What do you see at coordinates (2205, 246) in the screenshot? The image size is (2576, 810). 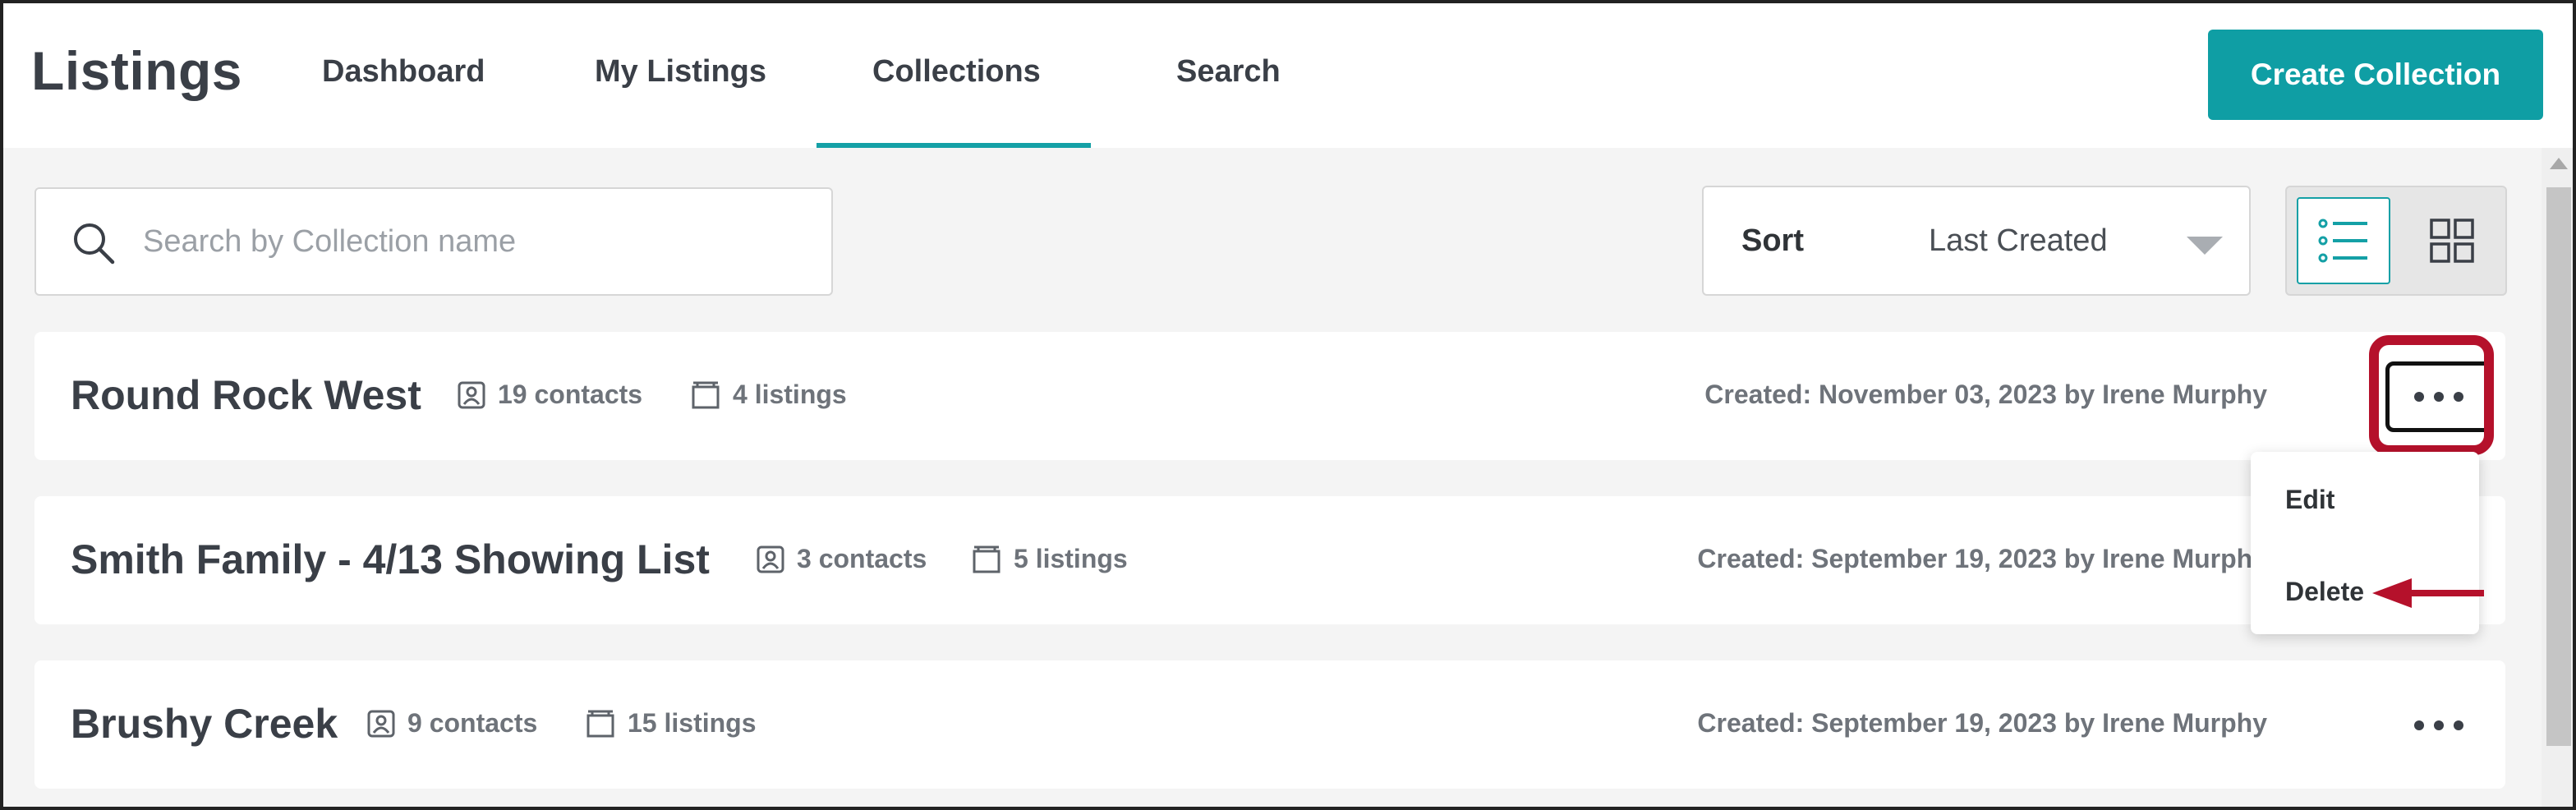 I see `chevron-down-icon` at bounding box center [2205, 246].